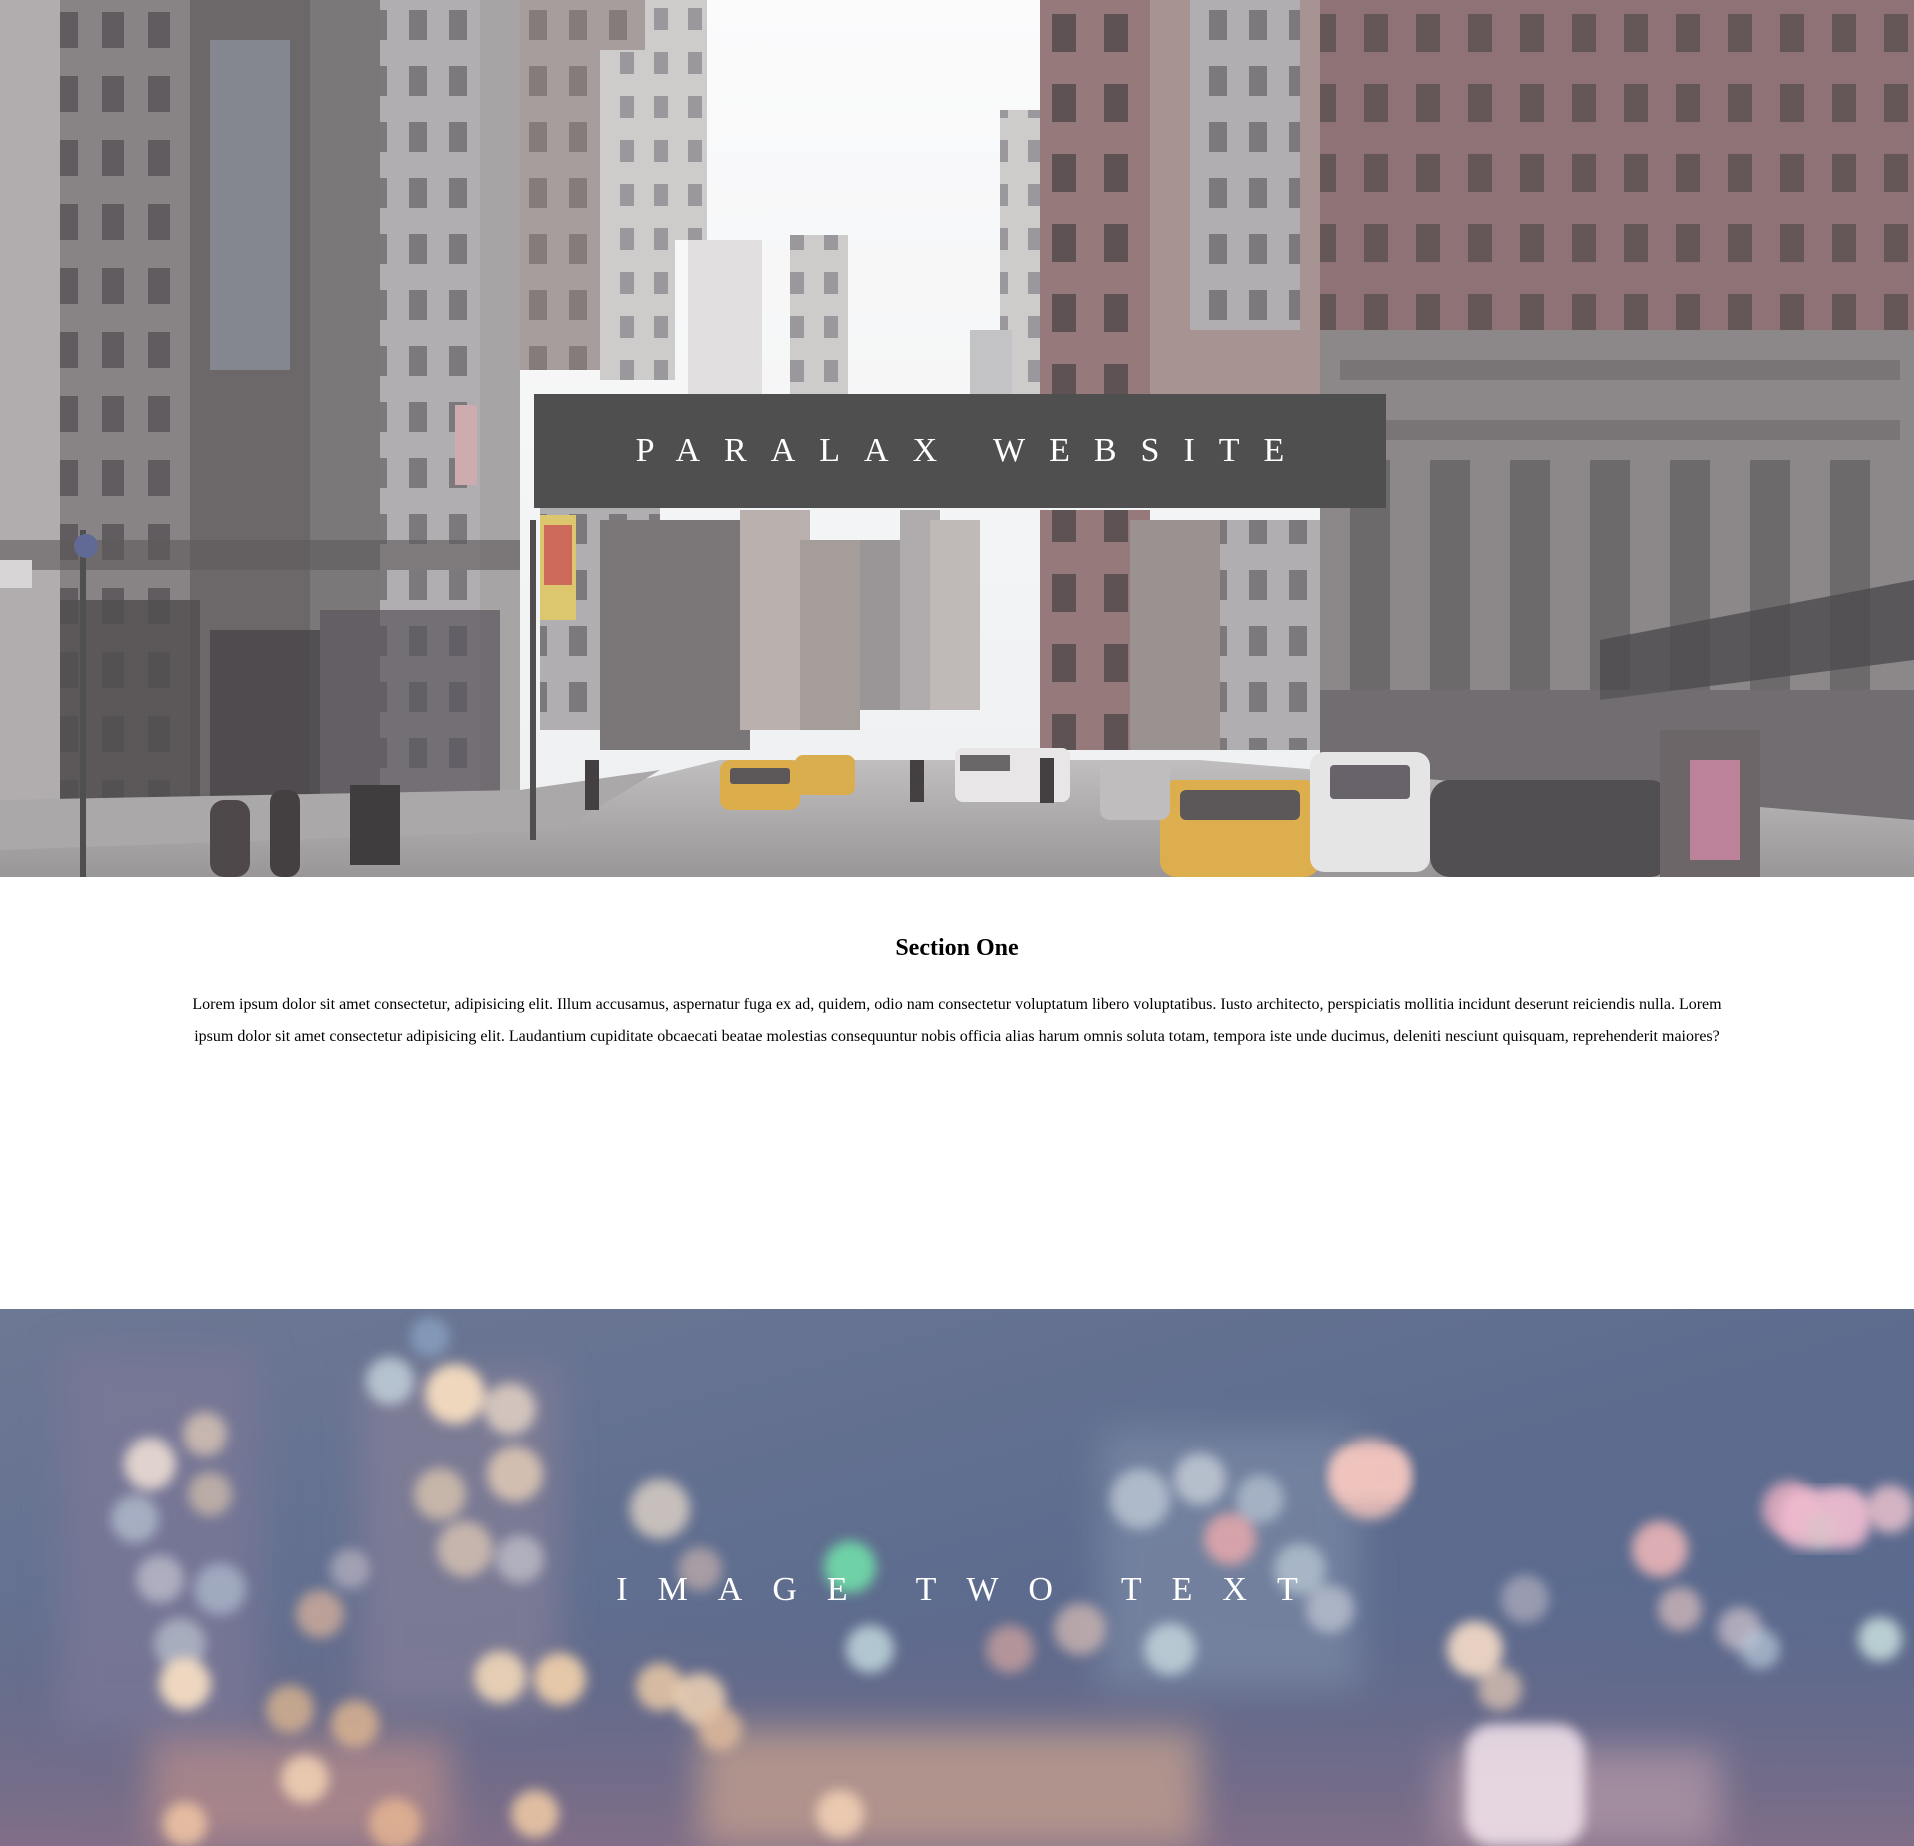  I want to click on site-title: PARALAX WEBSITE, so click(972, 450).